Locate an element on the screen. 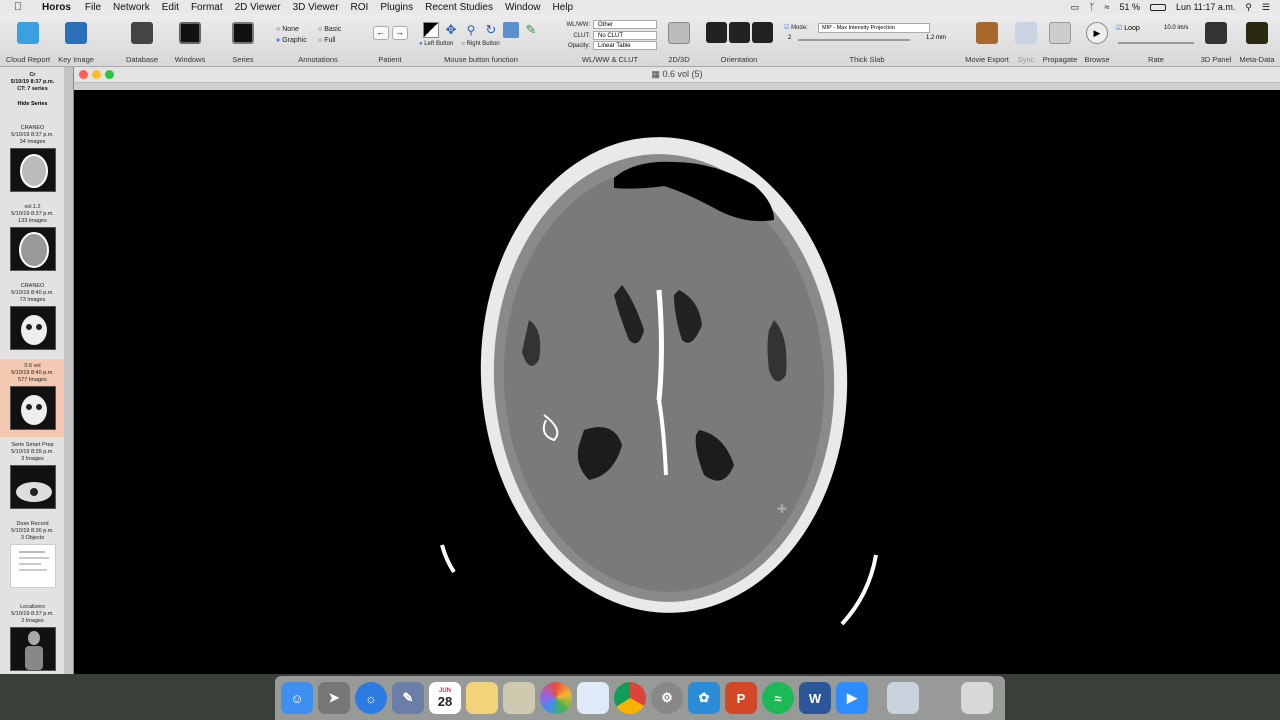 This screenshot has height=720, width=1280. preview-icon: ✎ is located at coordinates (408, 698).